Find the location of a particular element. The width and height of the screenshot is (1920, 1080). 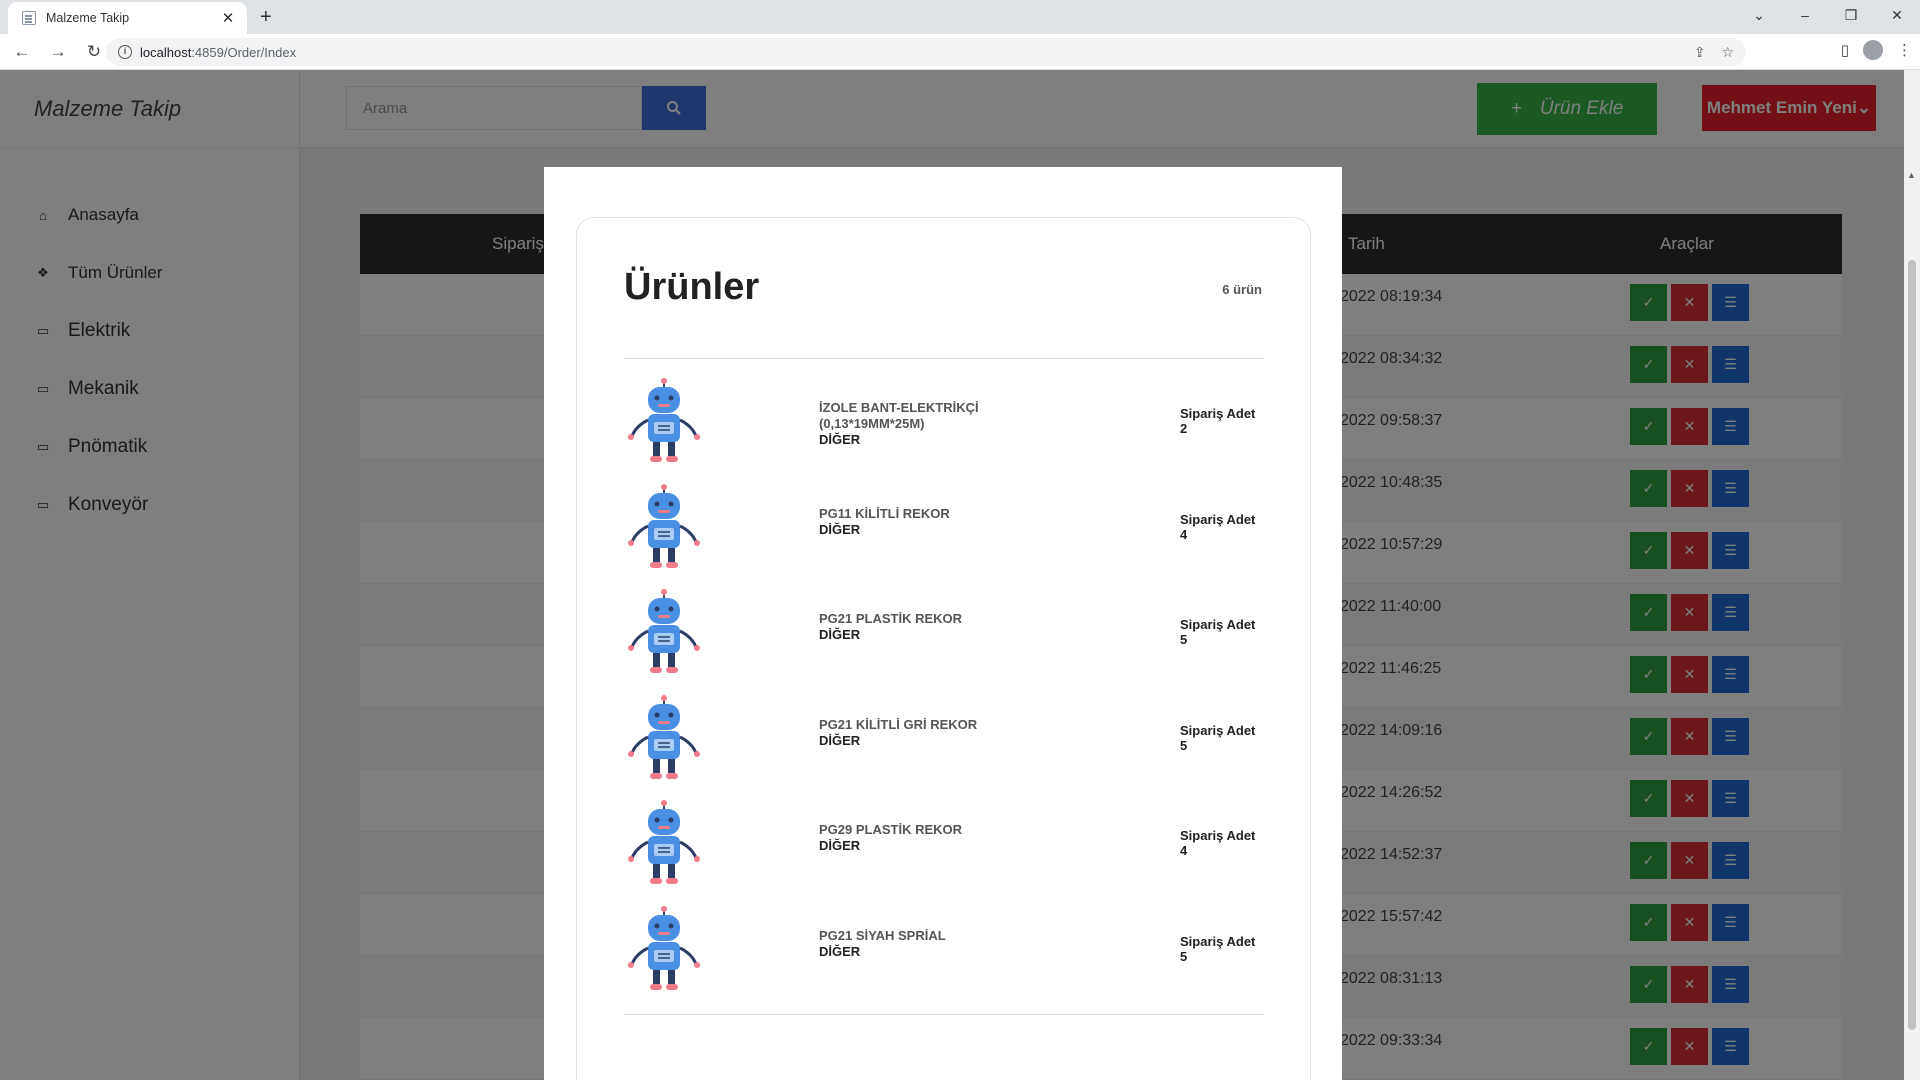

browser-tabstrip: Malzeme Takip ✕ + ⌄ – ❐ ✕ is located at coordinates (960, 17).